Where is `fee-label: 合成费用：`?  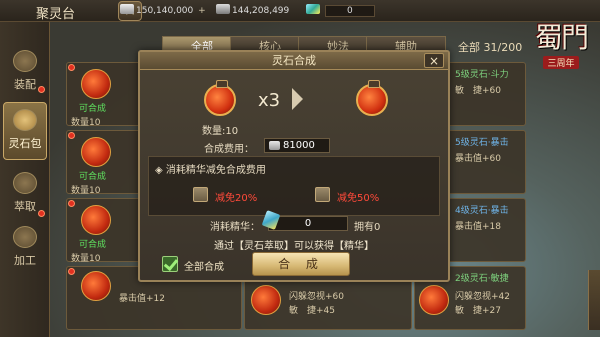 fee-label: 合成费用： is located at coordinates (229, 149).